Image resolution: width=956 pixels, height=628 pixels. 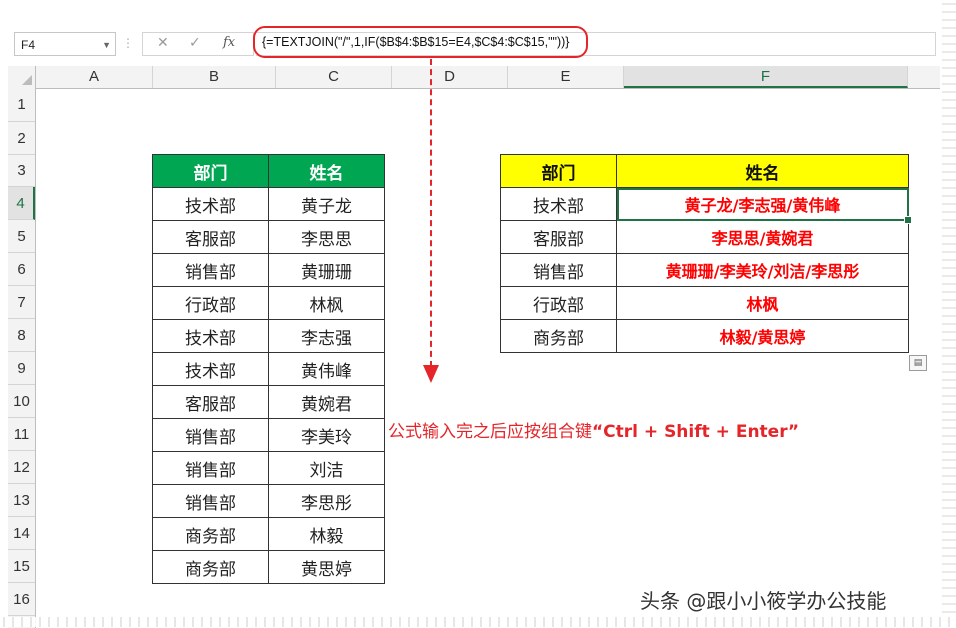 I want to click on table-row: 技术部 李志强, so click(x=268, y=336).